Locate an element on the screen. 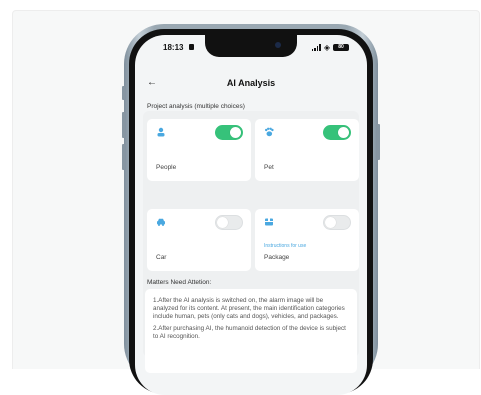 Image resolution: width=481 pixels, height=395 pixels. lock-icon is located at coordinates (191, 47).